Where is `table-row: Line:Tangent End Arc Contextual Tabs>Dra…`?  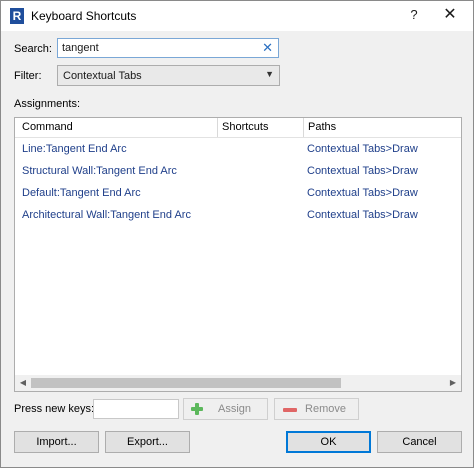 table-row: Line:Tangent End Arc Contextual Tabs>Dra… is located at coordinates (238, 150).